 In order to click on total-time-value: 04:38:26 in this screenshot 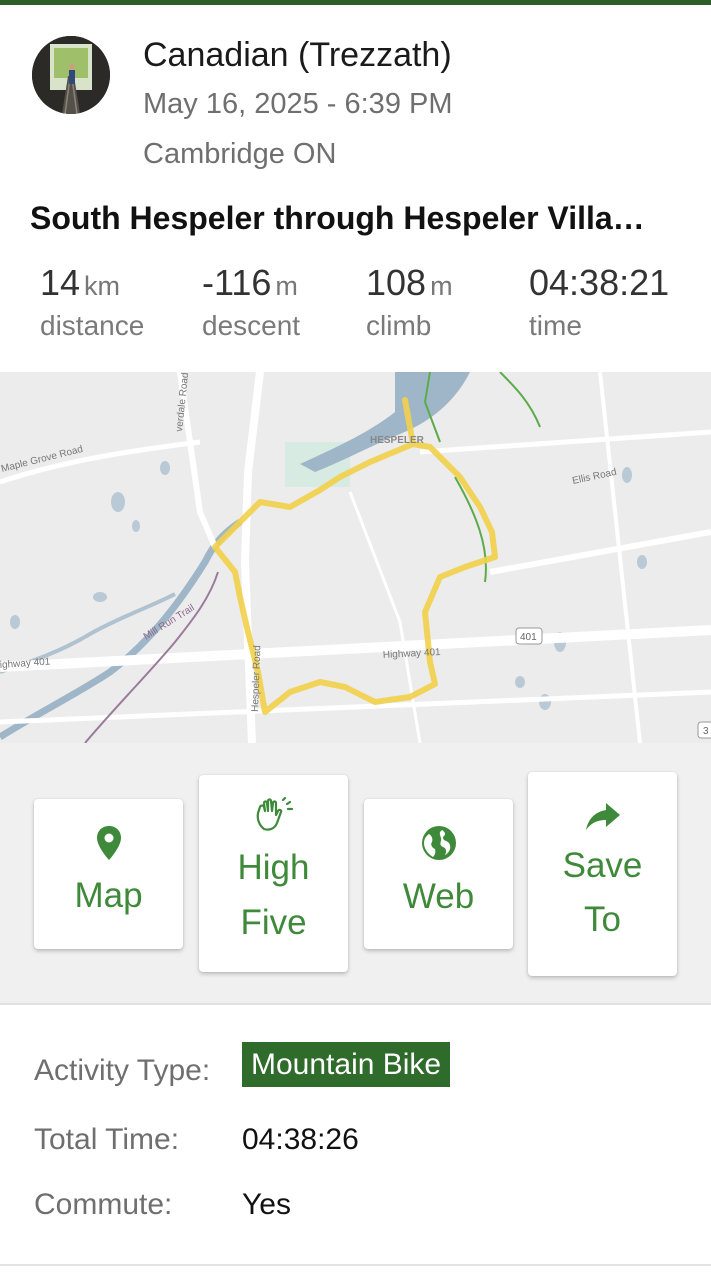, I will do `click(300, 1139)`.